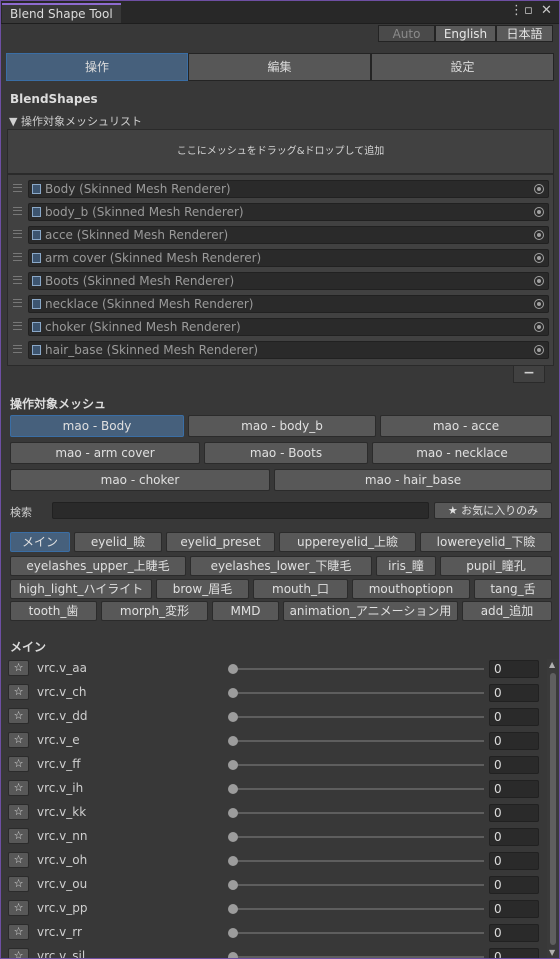 This screenshot has width=560, height=959. Describe the element at coordinates (300, 589) in the screenshot. I see `category-mouth: mouth_口` at that location.